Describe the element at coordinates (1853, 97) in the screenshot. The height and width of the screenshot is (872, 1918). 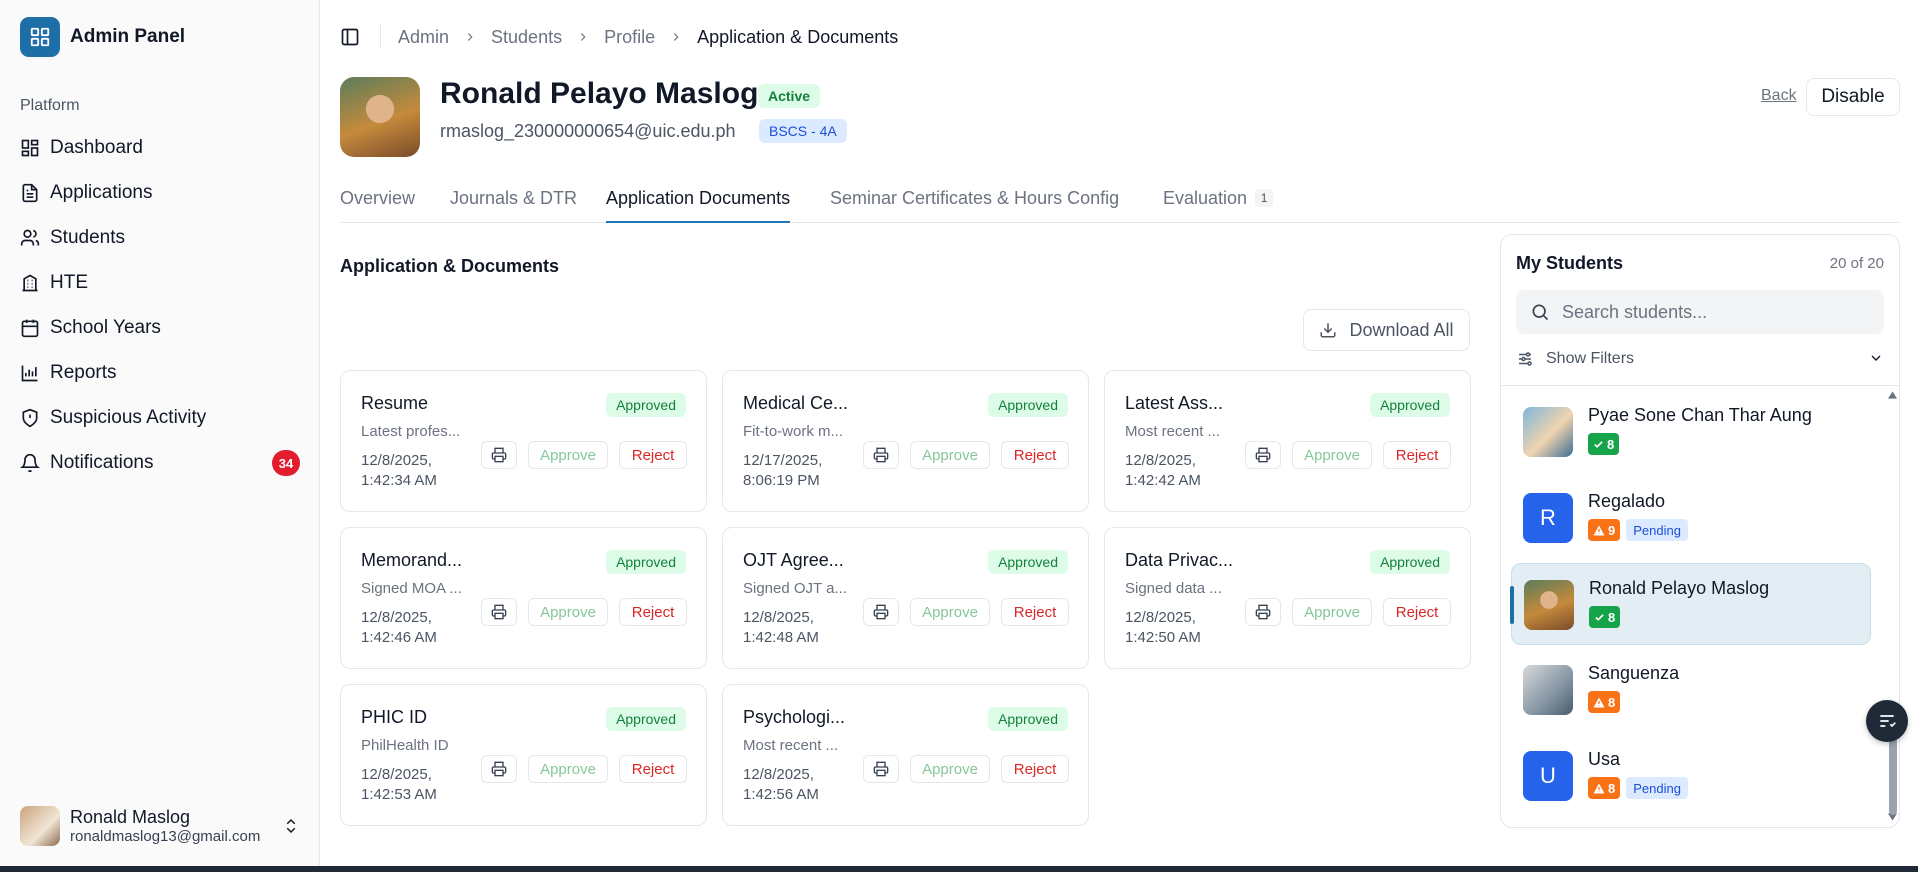
I see `disable-button: Disable` at that location.